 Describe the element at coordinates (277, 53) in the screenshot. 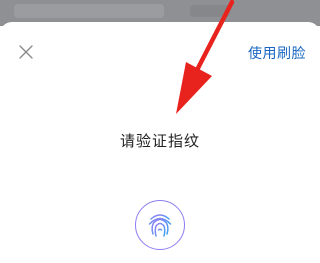

I see `use-face-recognition-link: 使用刷脸` at that location.